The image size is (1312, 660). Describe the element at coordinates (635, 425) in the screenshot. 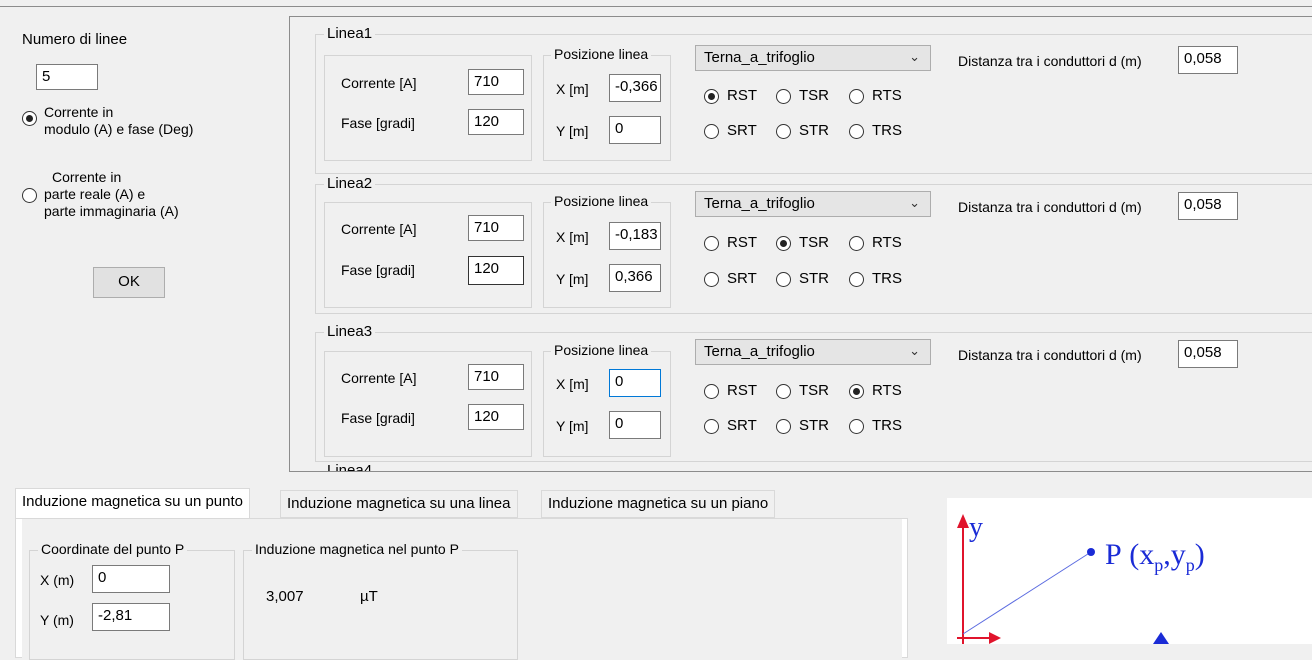

I see `linea3-y-input: 0` at that location.